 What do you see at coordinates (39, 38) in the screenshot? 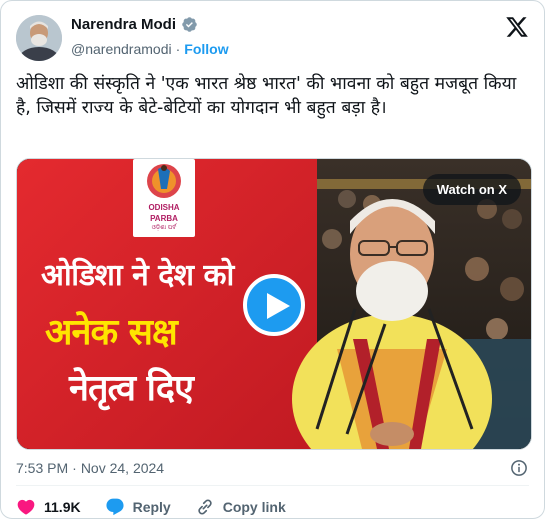
I see `avatar` at bounding box center [39, 38].